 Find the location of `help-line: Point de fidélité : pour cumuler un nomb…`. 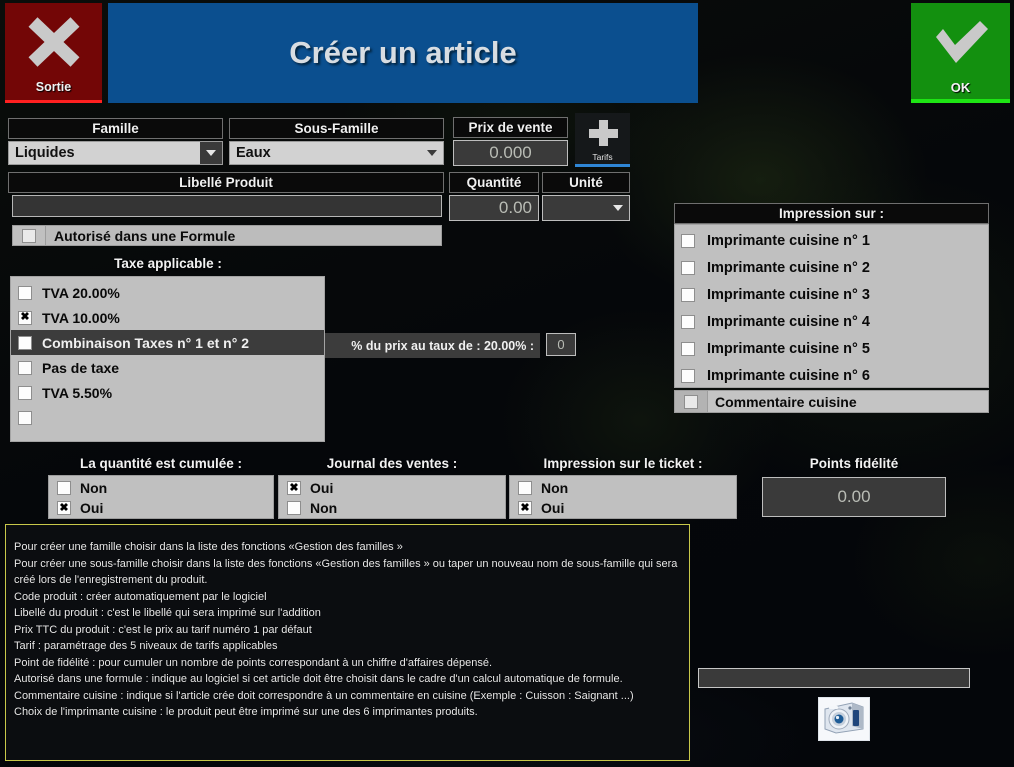

help-line: Point de fidélité : pour cumuler un nomb… is located at coordinates (253, 662).